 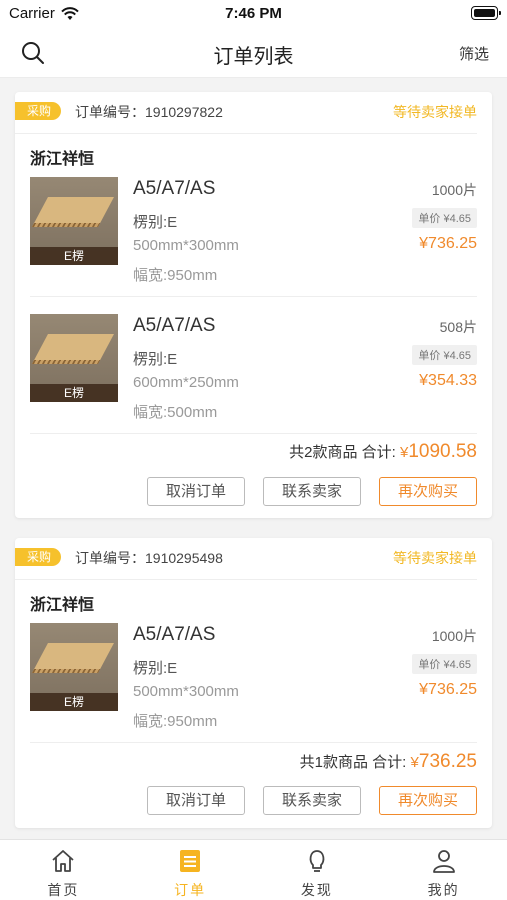 I want to click on order-header: 采购 订单编号：1910297822 等待卖家接单, so click(x=246, y=113).